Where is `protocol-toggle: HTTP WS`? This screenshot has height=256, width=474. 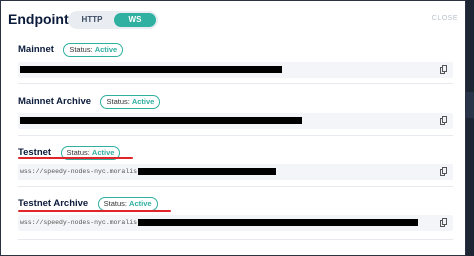
protocol-toggle: HTTP WS is located at coordinates (113, 20).